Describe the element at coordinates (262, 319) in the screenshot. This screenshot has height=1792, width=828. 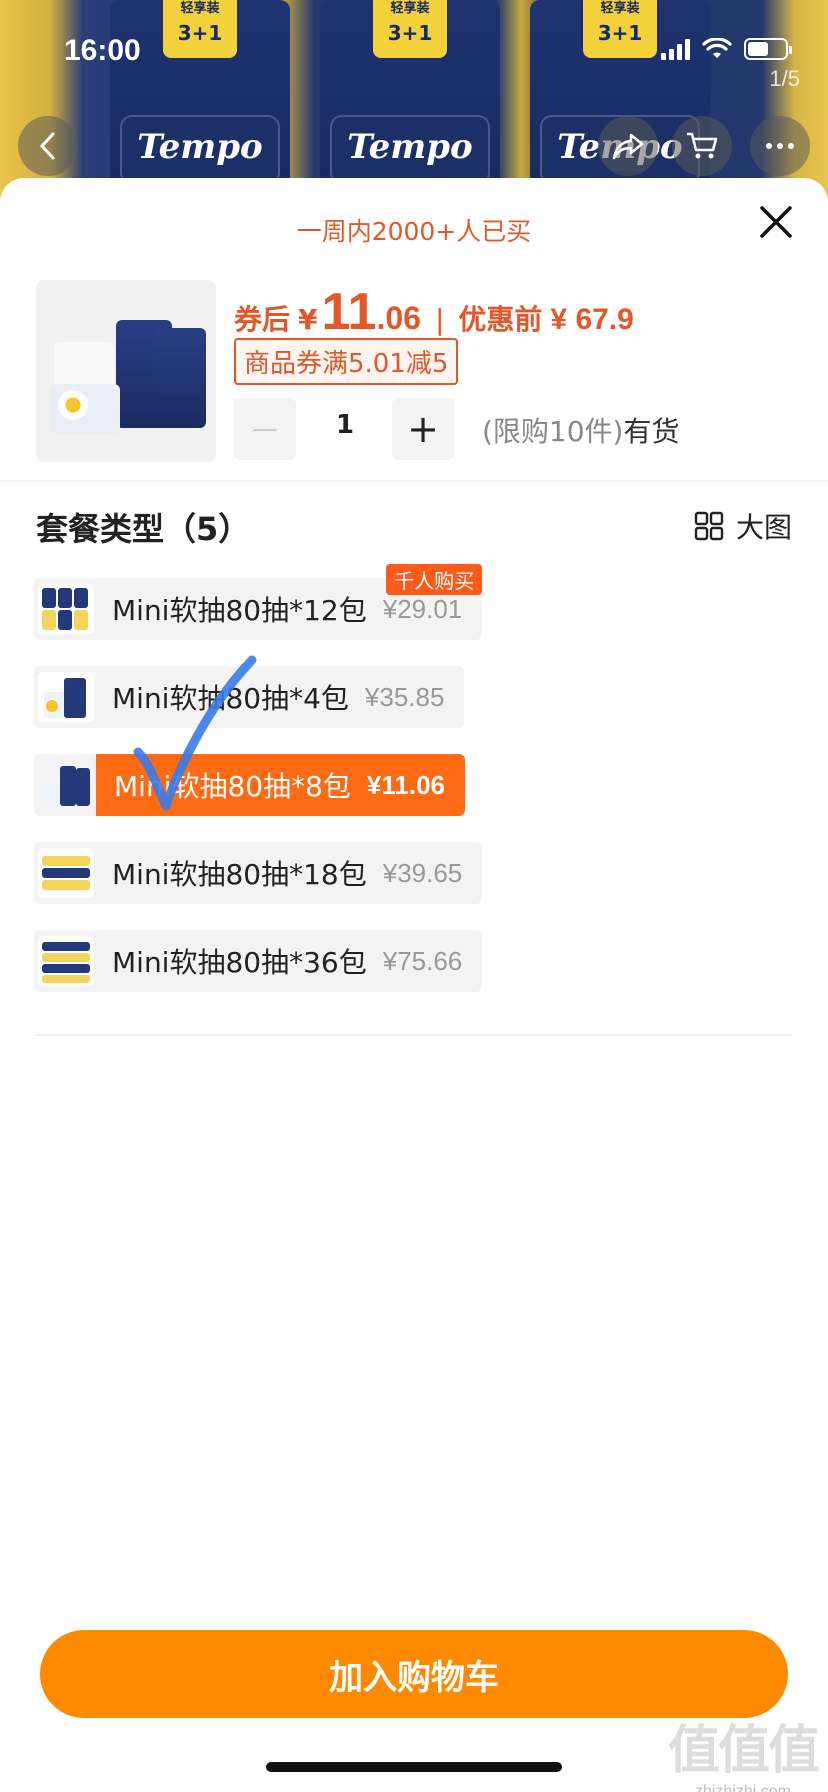
I see `after-coupon-label: 券后` at that location.